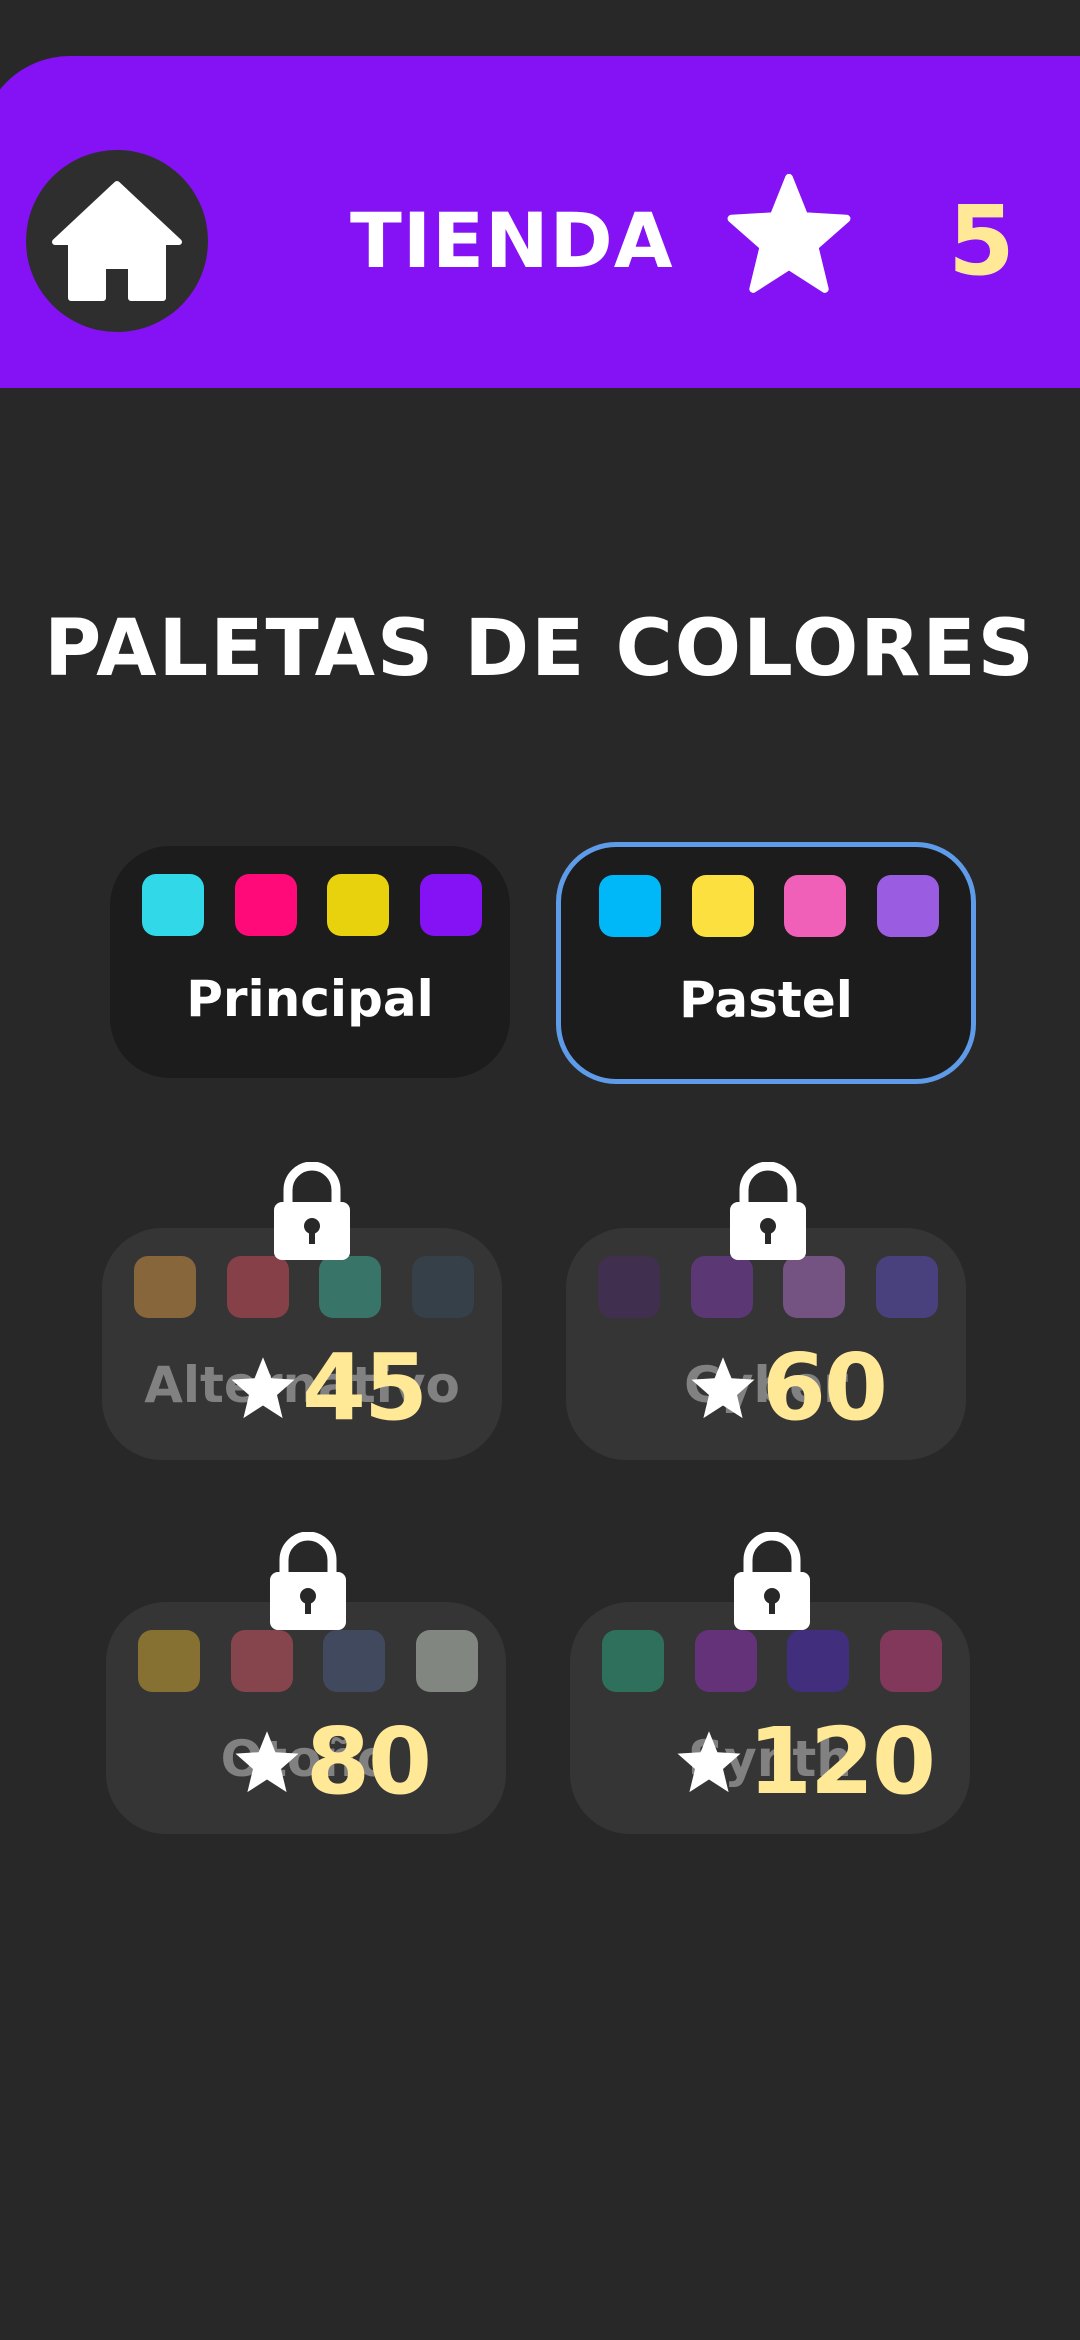 This screenshot has width=1080, height=2340. Describe the element at coordinates (369, 1761) in the screenshot. I see `price-value: 80` at that location.